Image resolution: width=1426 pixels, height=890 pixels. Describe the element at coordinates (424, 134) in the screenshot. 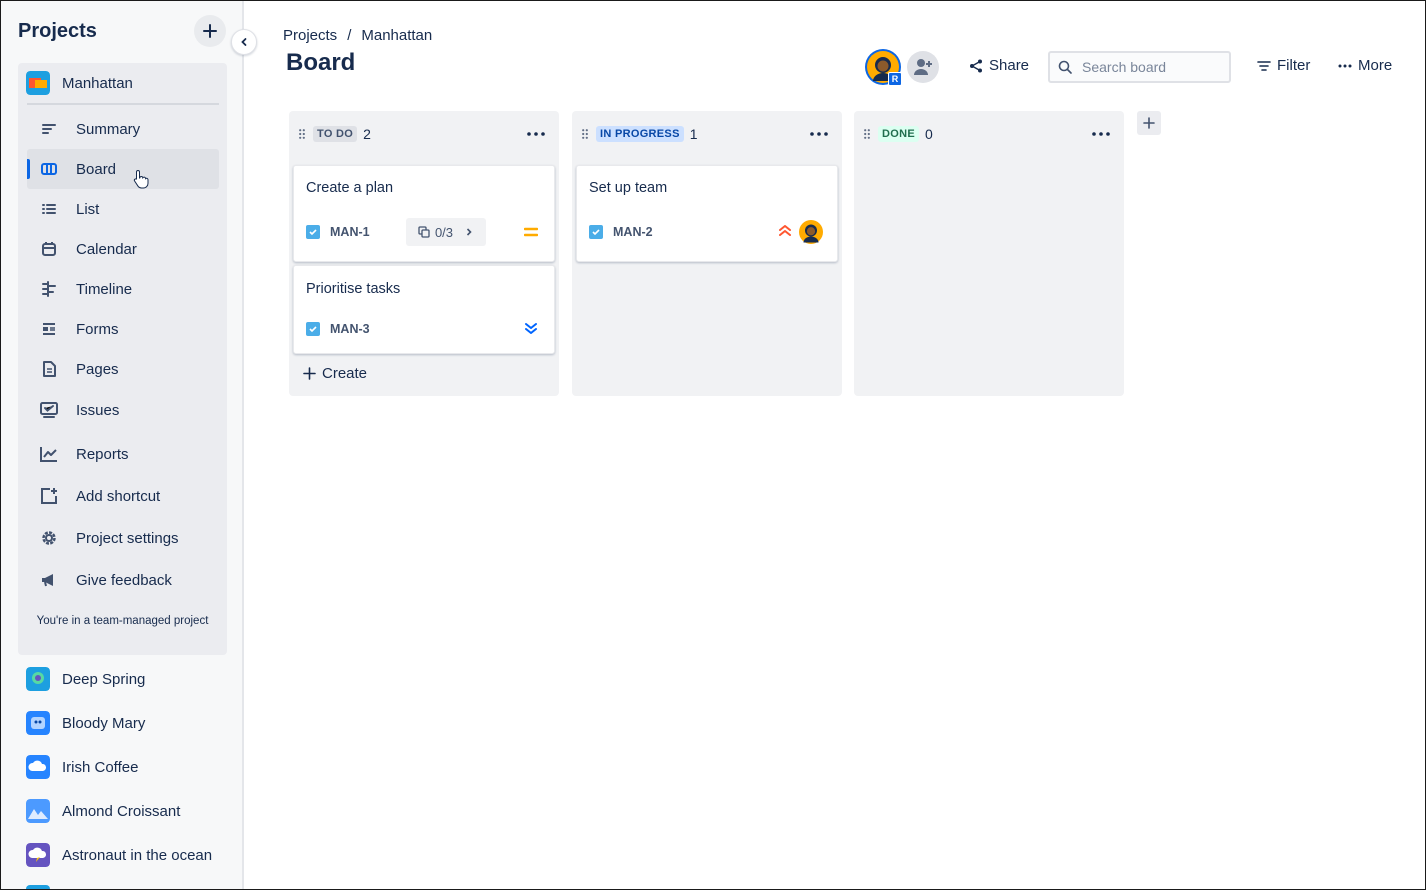

I see `column-header: TO DO 2` at that location.